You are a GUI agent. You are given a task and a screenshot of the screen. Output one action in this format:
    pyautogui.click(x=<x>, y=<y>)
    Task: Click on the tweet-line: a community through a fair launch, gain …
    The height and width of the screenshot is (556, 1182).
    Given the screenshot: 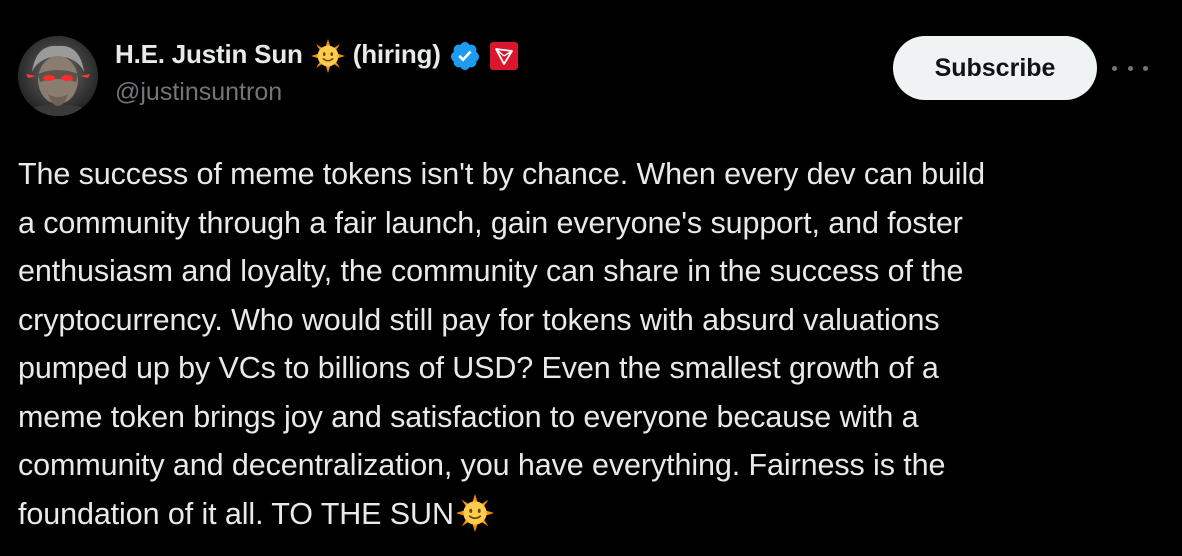 What is the action you would take?
    pyautogui.click(x=490, y=222)
    